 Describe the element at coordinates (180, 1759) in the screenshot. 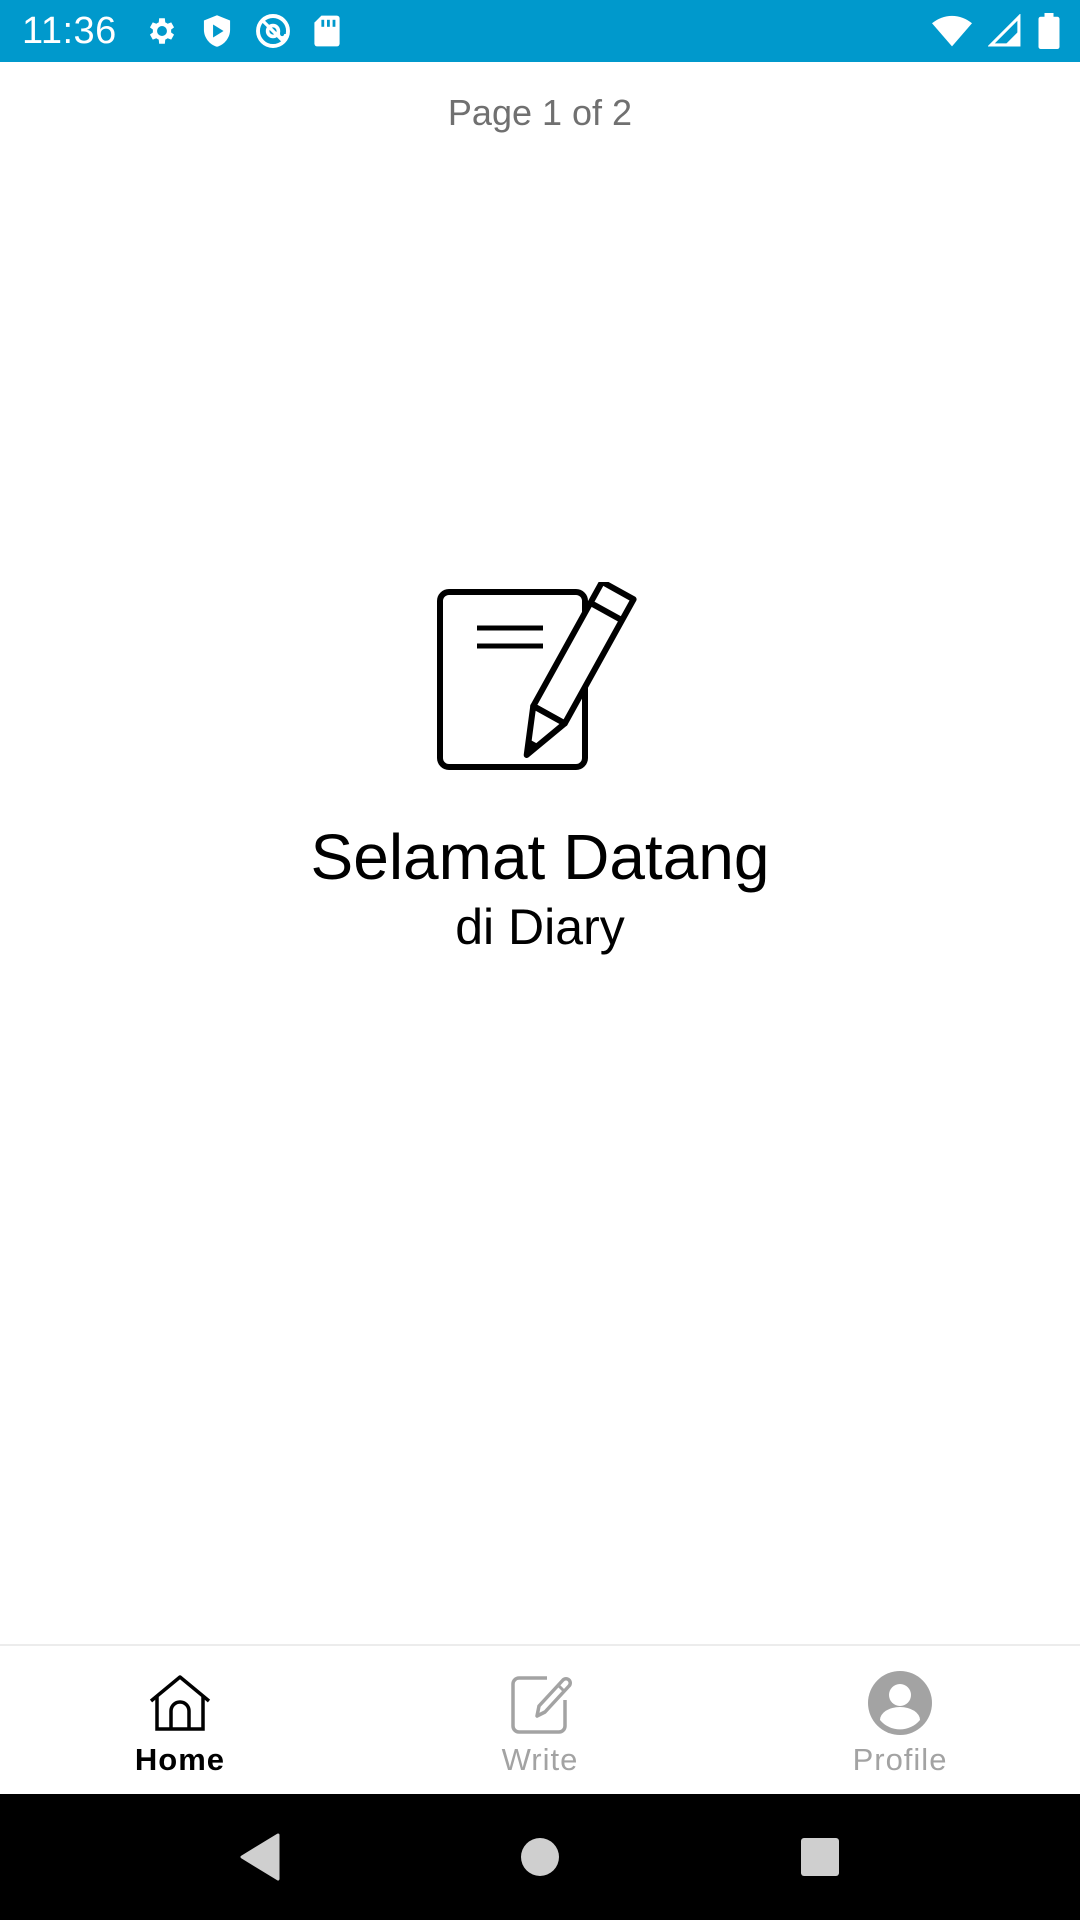

I see `nav-home-label: Home` at that location.